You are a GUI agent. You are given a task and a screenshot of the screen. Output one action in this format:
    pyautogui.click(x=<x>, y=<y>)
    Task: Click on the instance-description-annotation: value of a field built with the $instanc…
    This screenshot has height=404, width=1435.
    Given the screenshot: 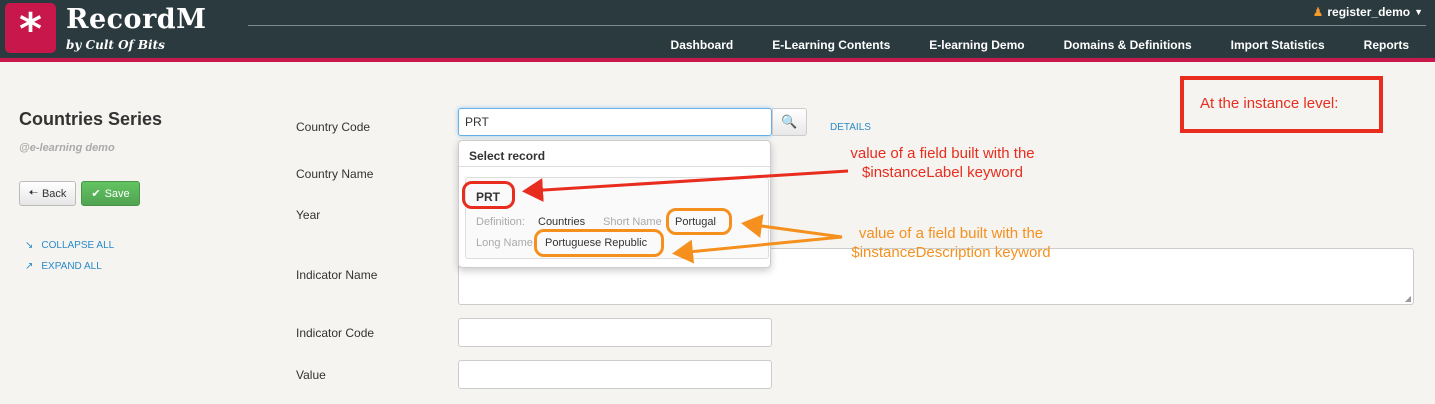 What is the action you would take?
    pyautogui.click(x=951, y=243)
    